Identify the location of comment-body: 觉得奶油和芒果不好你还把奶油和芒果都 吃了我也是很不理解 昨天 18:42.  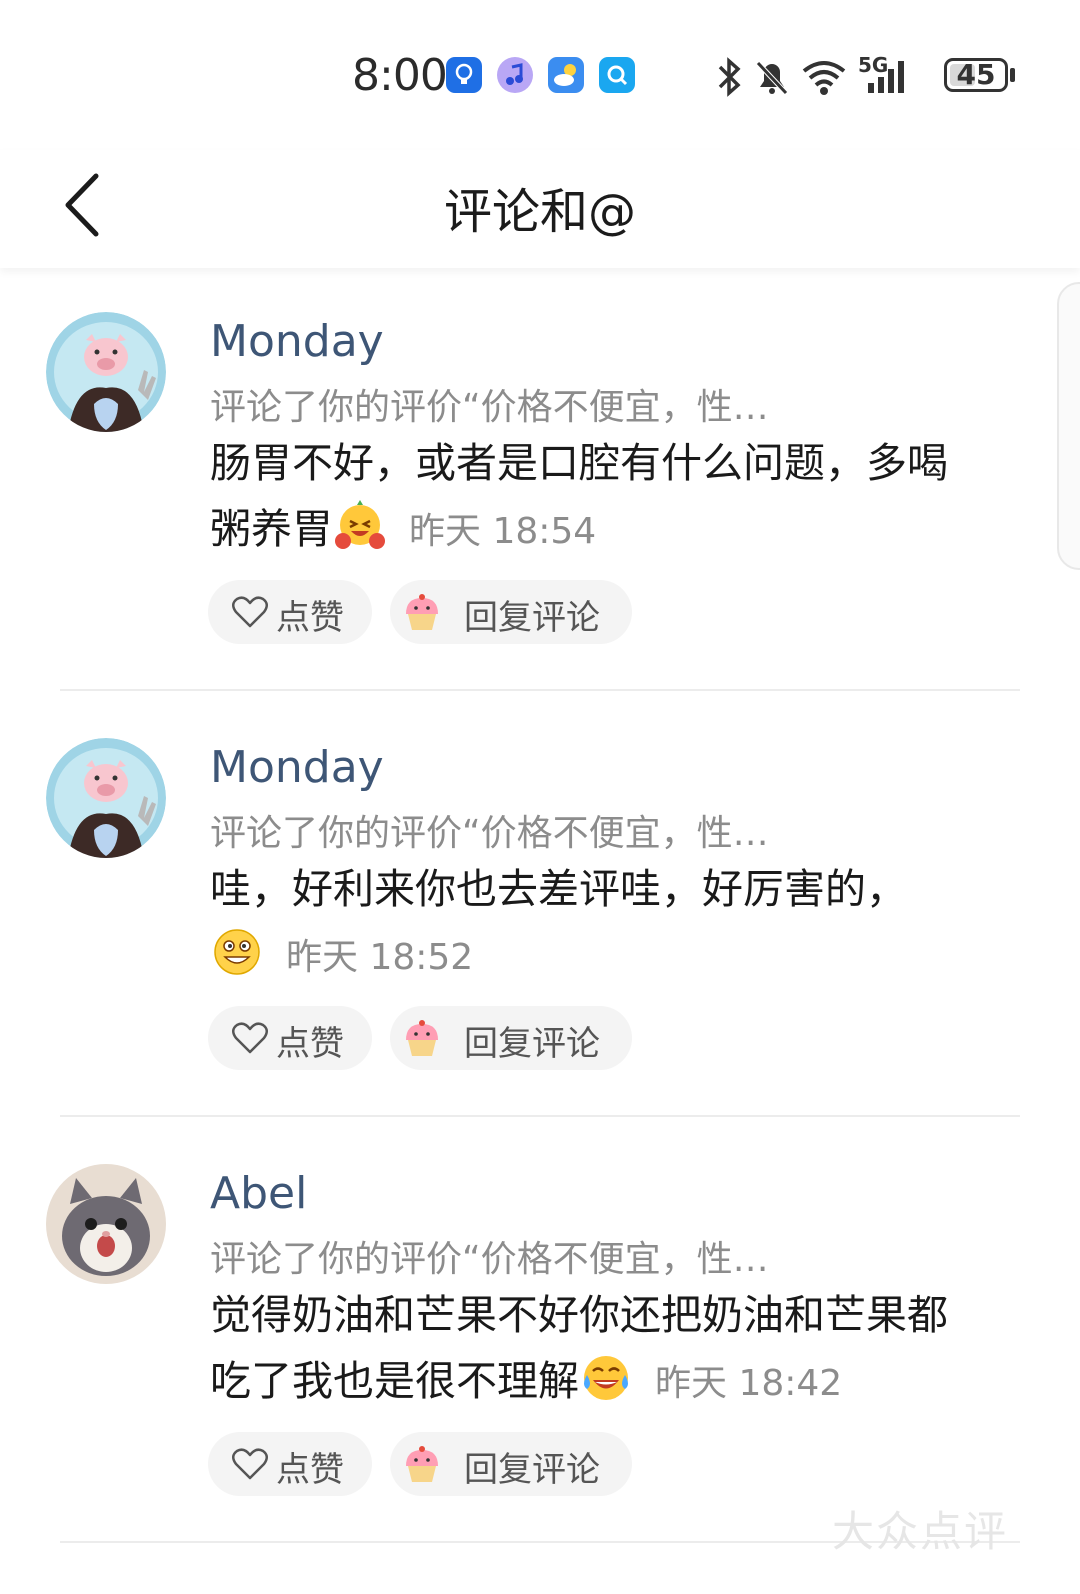
(615, 1349).